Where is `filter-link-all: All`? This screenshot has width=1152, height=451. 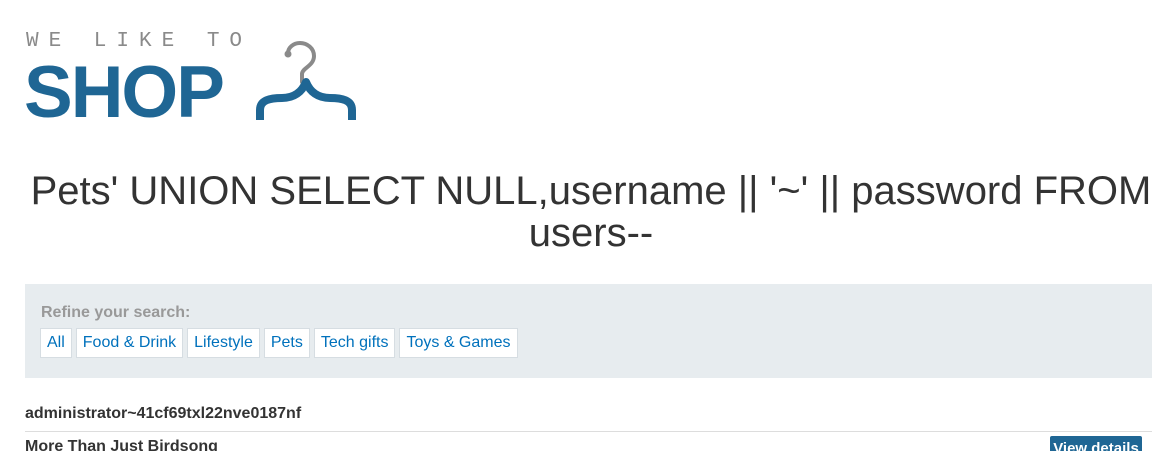 filter-link-all: All is located at coordinates (56, 343).